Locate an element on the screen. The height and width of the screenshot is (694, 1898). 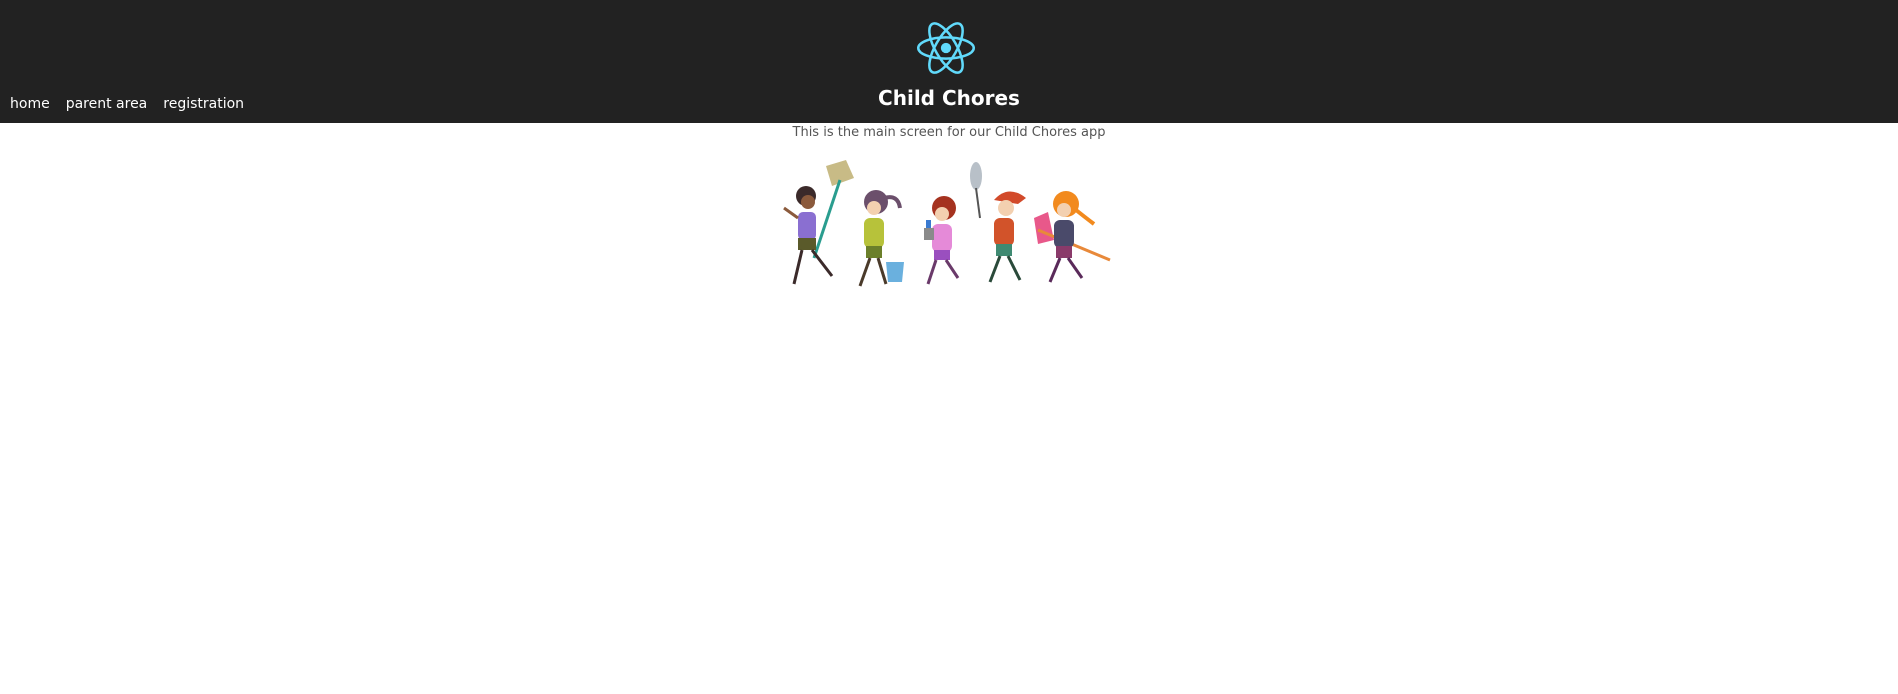
main-nav: home parent area registration is located at coordinates (127, 104).